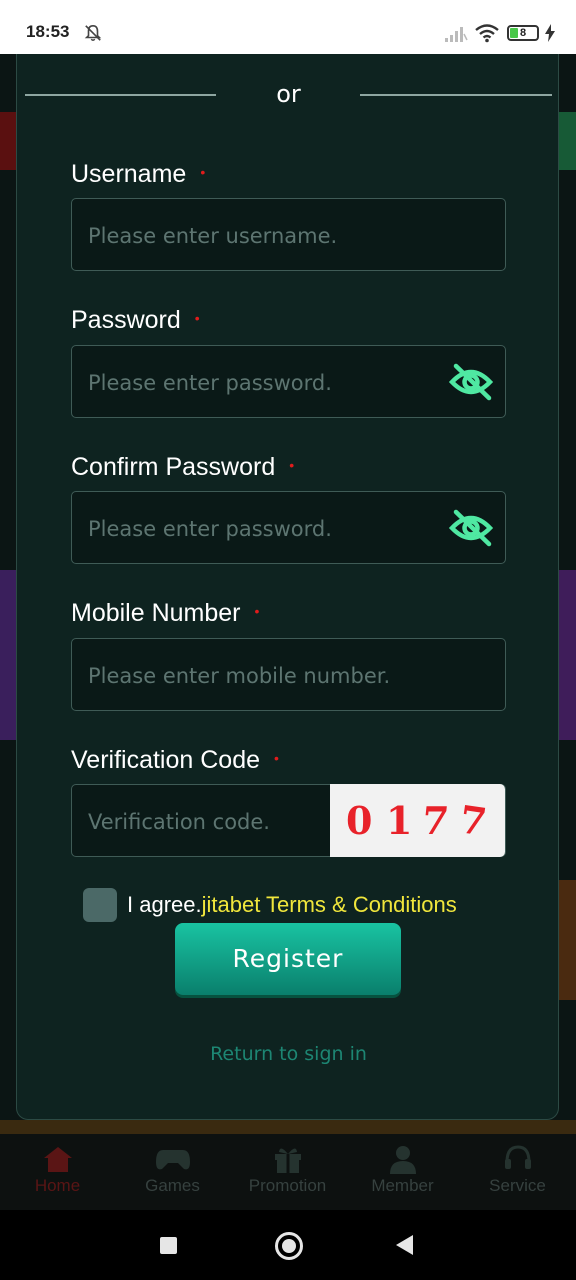  What do you see at coordinates (404, 1245) in the screenshot?
I see `back-icon` at bounding box center [404, 1245].